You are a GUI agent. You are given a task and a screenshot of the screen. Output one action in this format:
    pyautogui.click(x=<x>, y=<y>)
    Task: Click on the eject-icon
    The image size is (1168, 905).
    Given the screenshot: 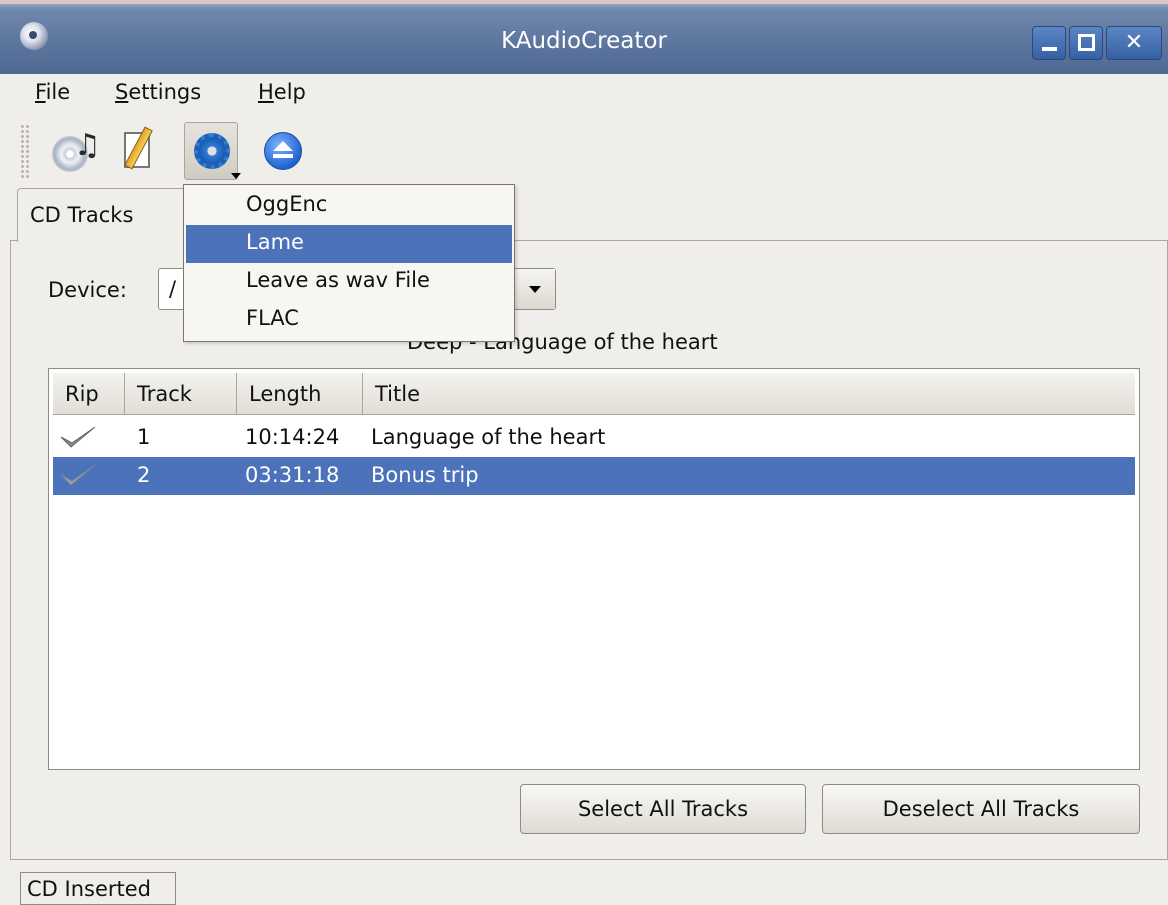 What is the action you would take?
    pyautogui.click(x=283, y=151)
    